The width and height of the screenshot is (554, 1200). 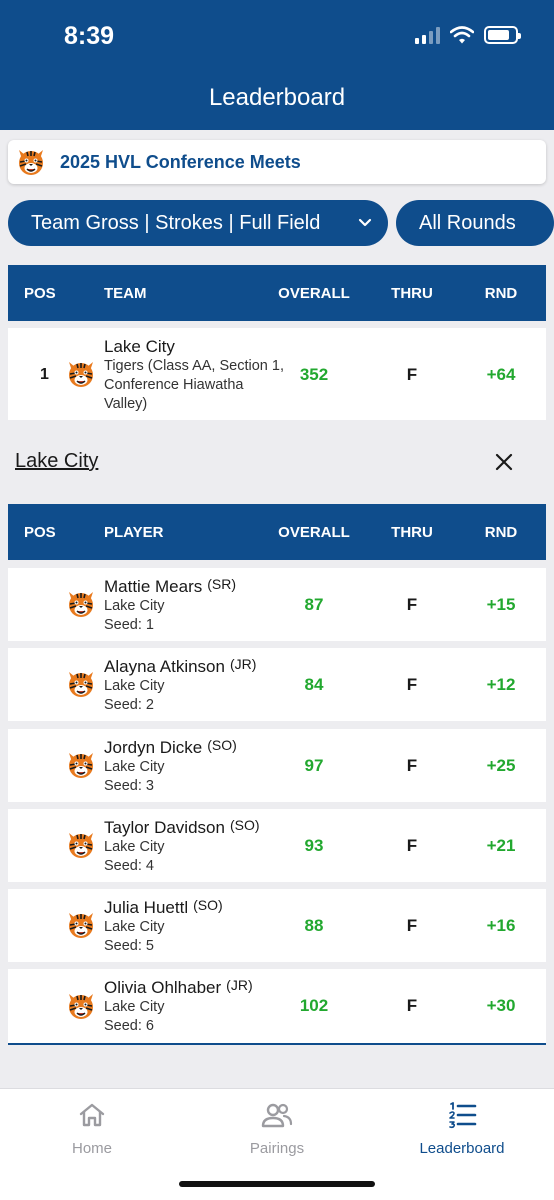 I want to click on player-round: +30, so click(x=501, y=1005).